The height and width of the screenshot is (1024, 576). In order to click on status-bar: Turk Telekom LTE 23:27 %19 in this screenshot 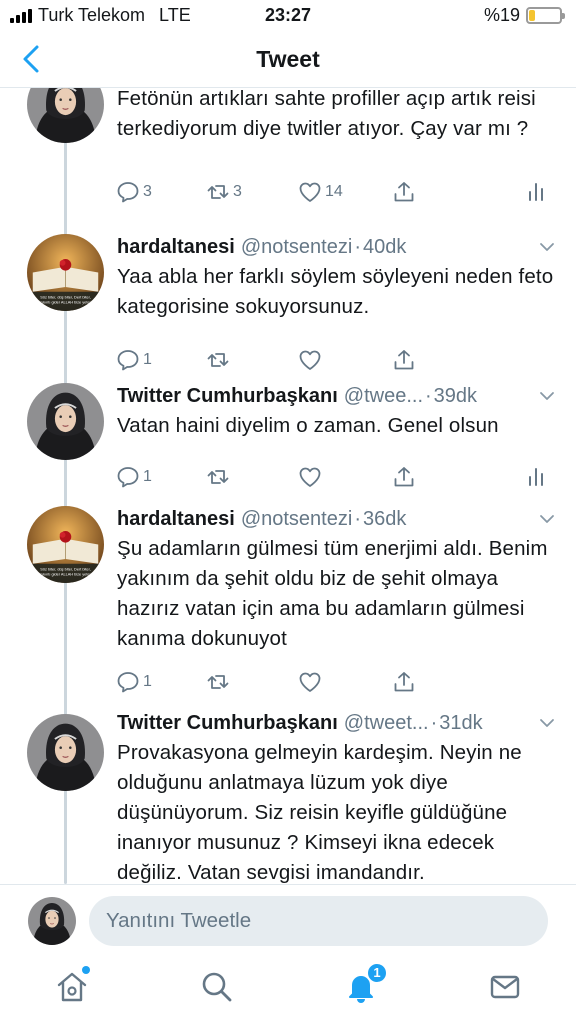, I will do `click(288, 16)`.